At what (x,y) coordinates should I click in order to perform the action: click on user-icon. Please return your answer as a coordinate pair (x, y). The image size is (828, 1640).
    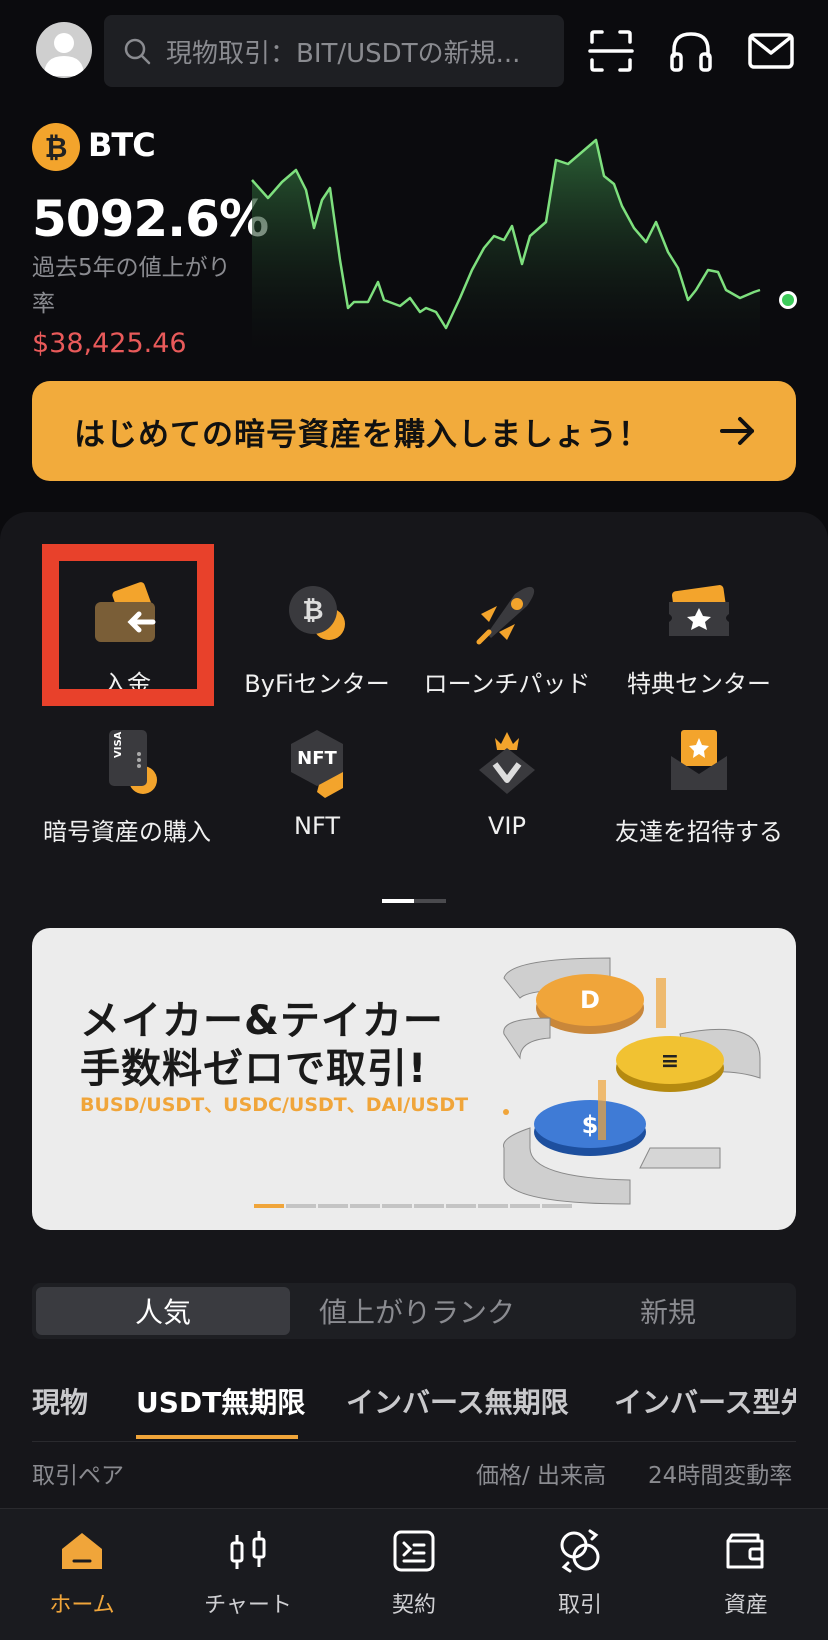
    Looking at the image, I should click on (64, 54).